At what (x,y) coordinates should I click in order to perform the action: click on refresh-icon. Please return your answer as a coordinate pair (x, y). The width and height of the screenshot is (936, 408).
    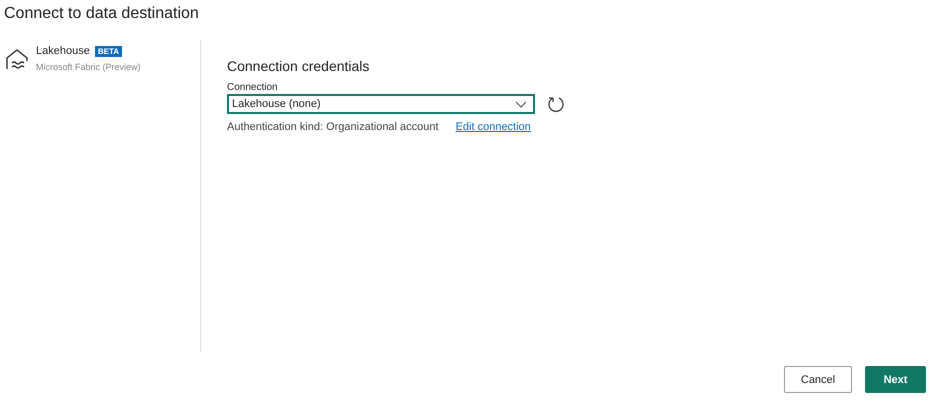
    Looking at the image, I should click on (556, 104).